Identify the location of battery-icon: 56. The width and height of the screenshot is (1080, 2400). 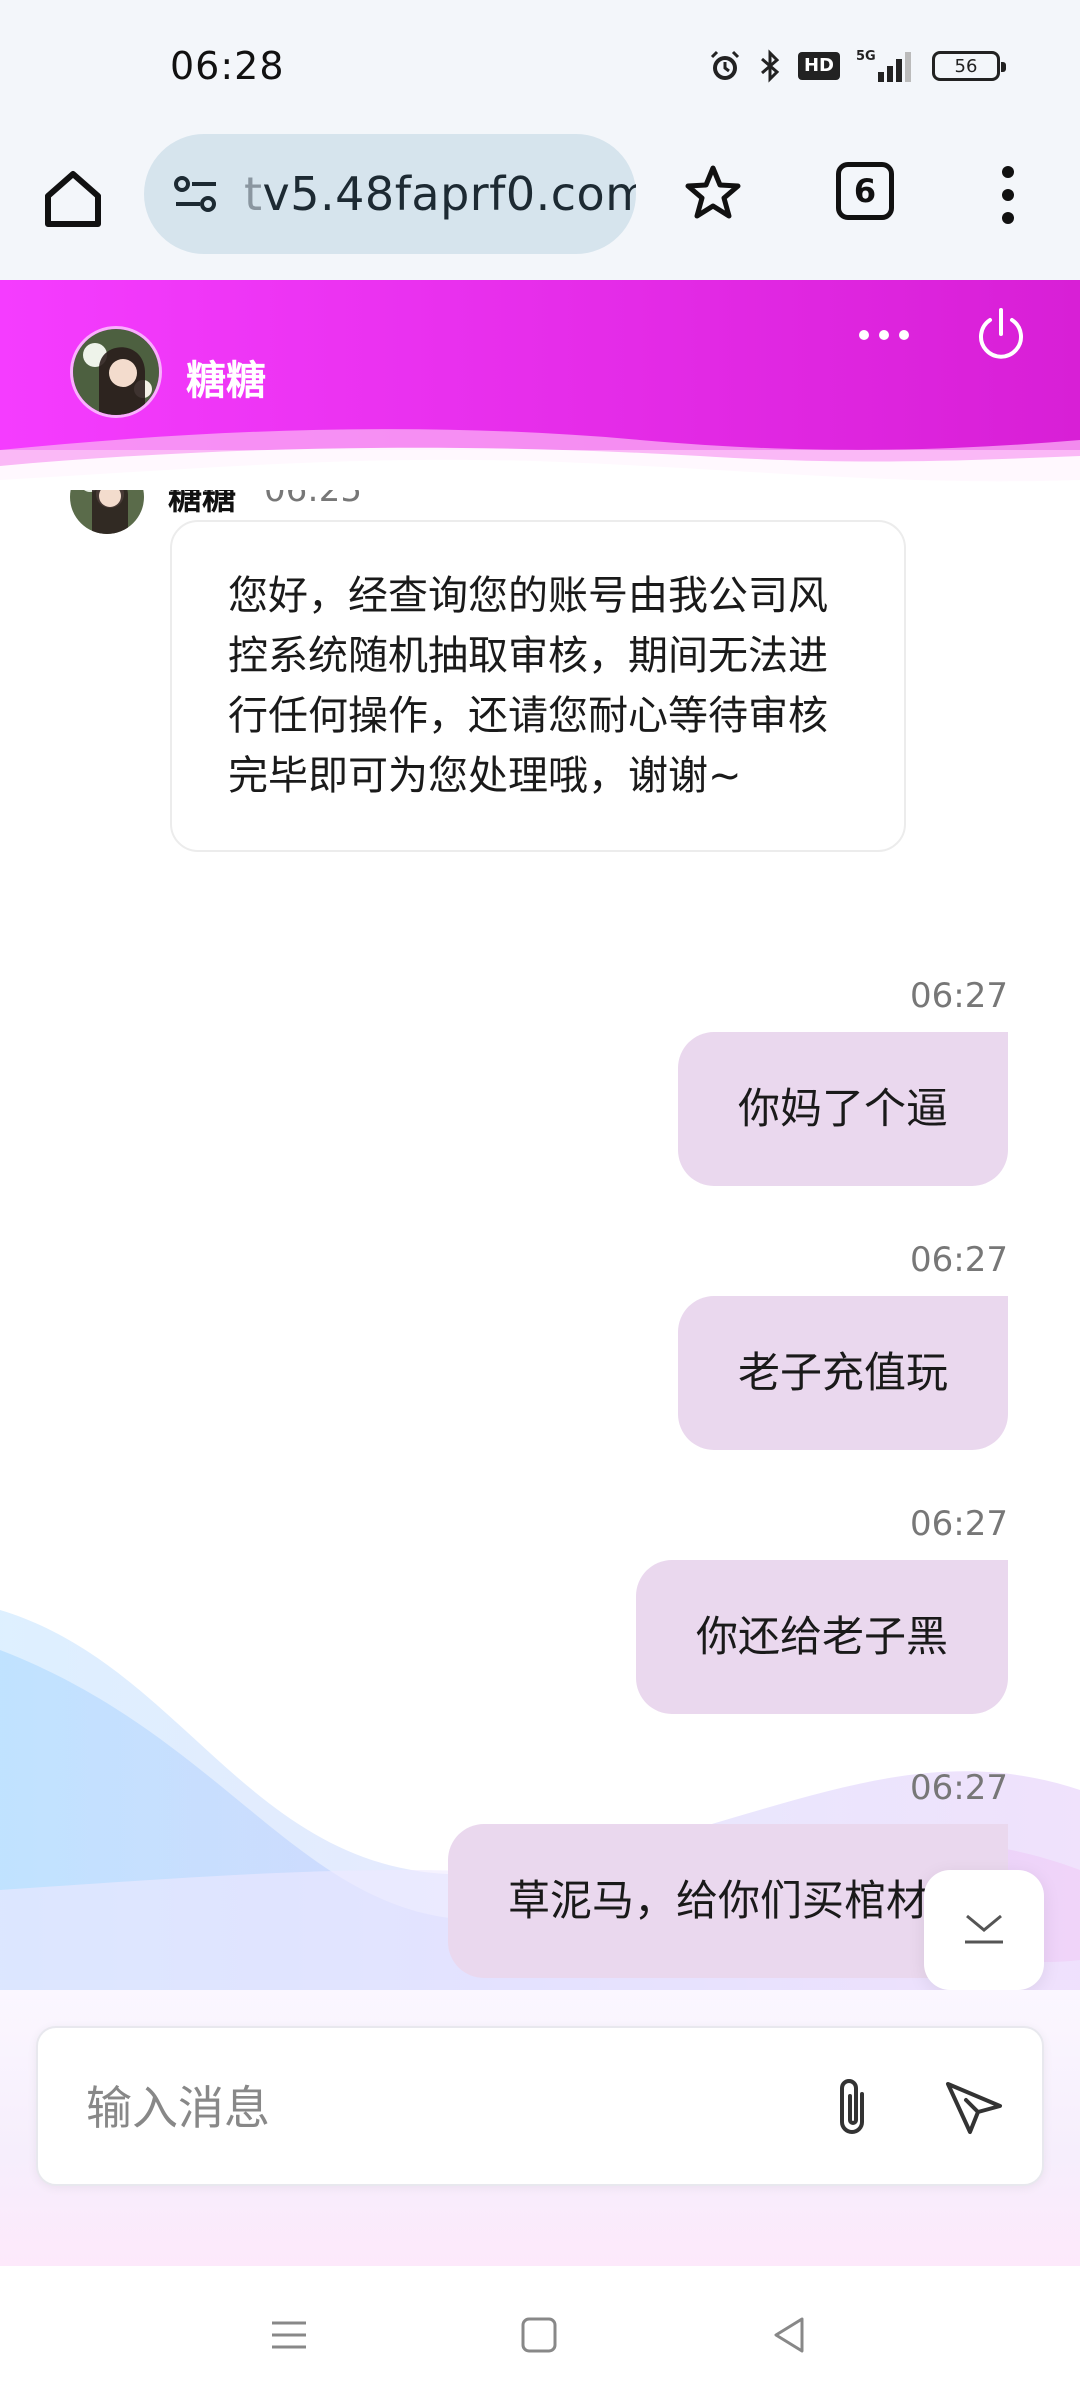
(969, 66).